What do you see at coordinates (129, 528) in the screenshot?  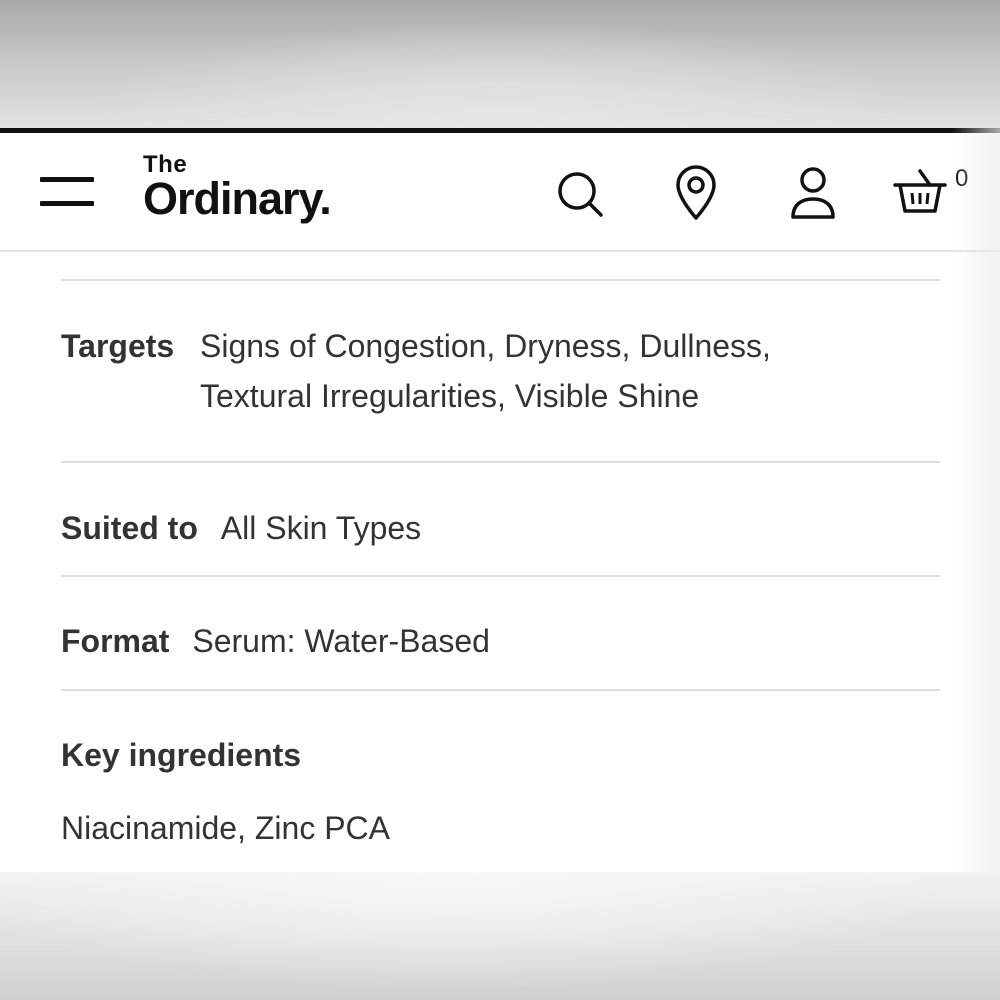 I see `suited-to-label: Suited to` at bounding box center [129, 528].